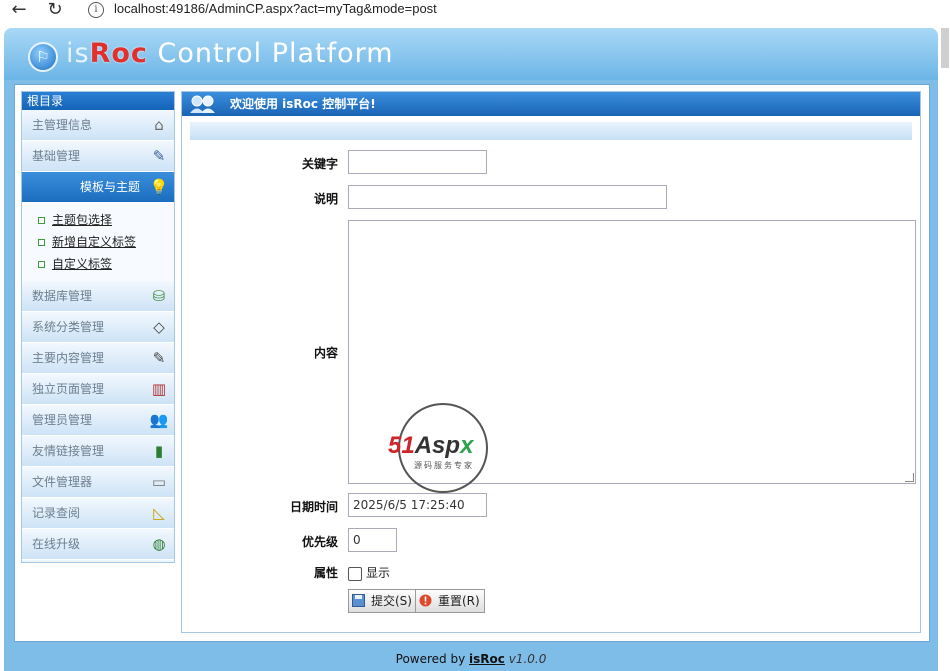  Describe the element at coordinates (19, 10) in the screenshot. I see `back-arrow-icon: ←` at that location.